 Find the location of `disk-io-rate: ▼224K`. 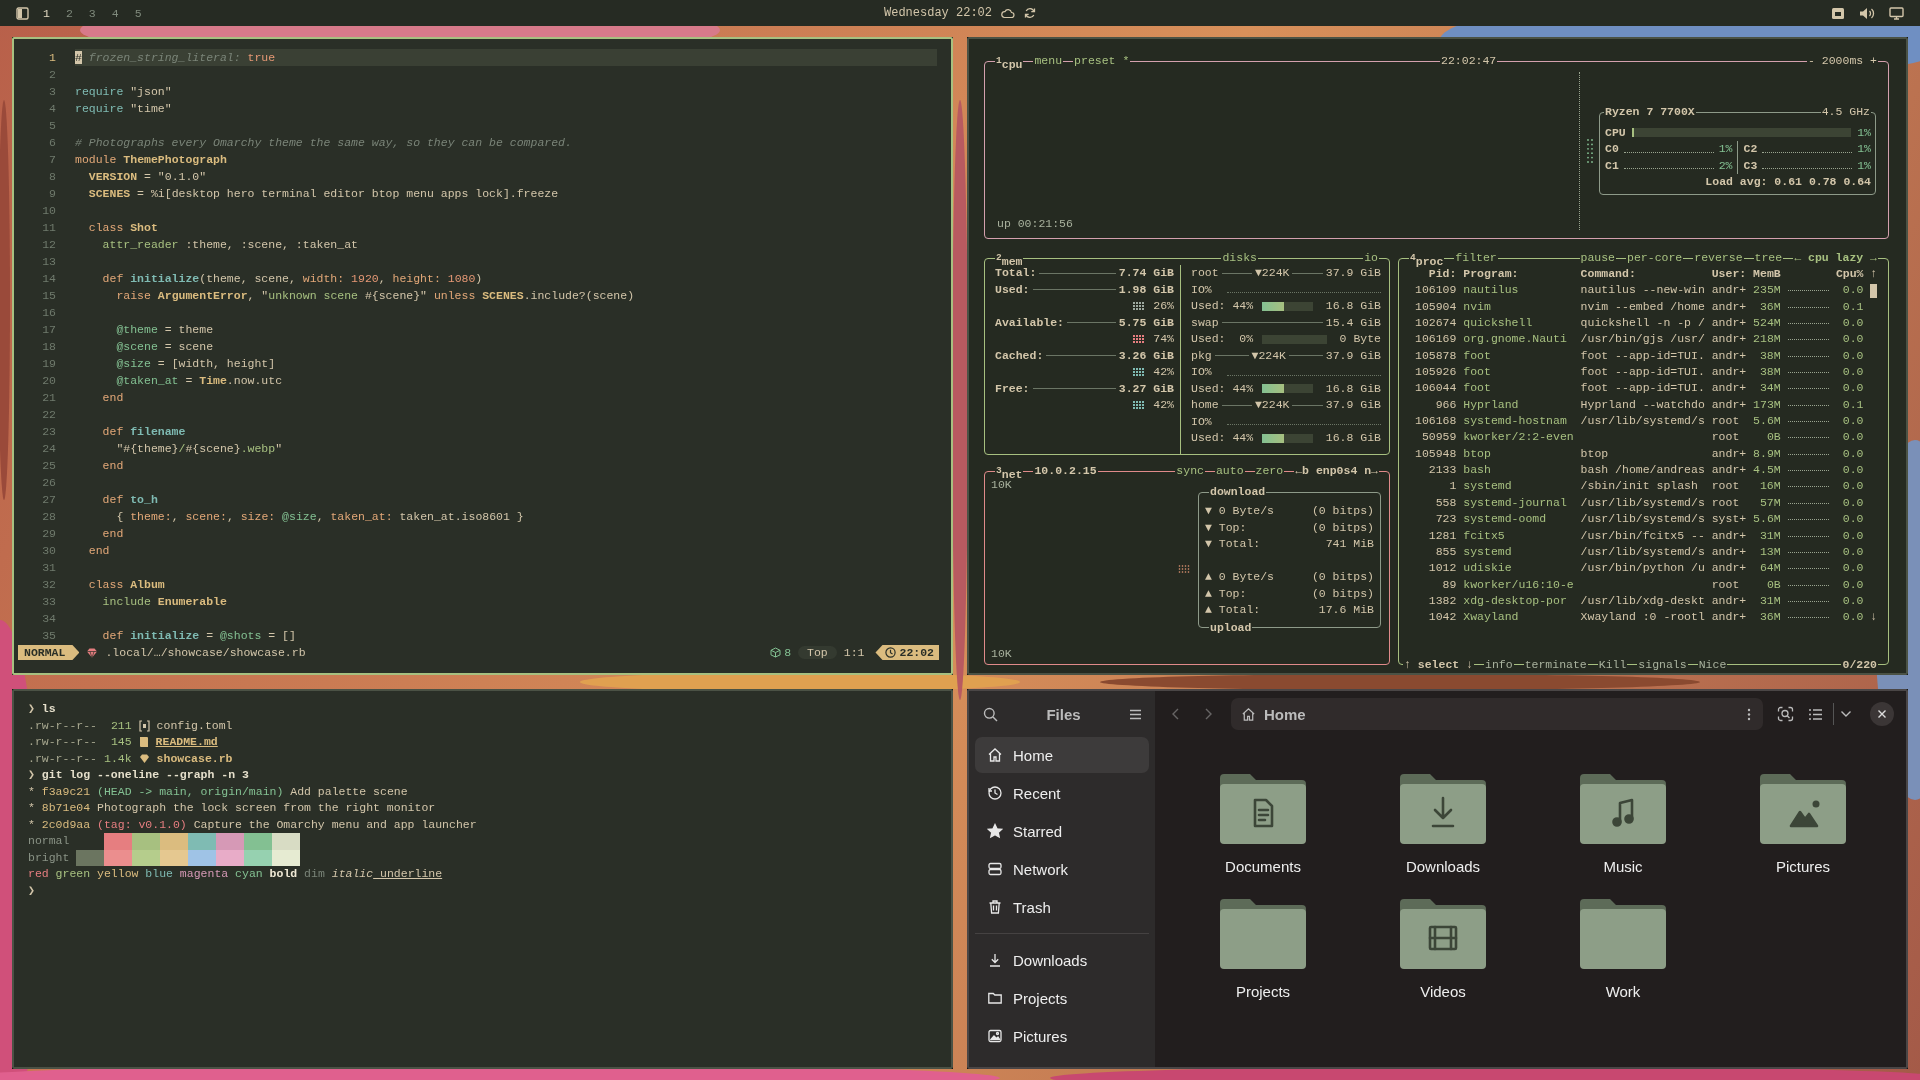

disk-io-rate: ▼224K is located at coordinates (1272, 405).